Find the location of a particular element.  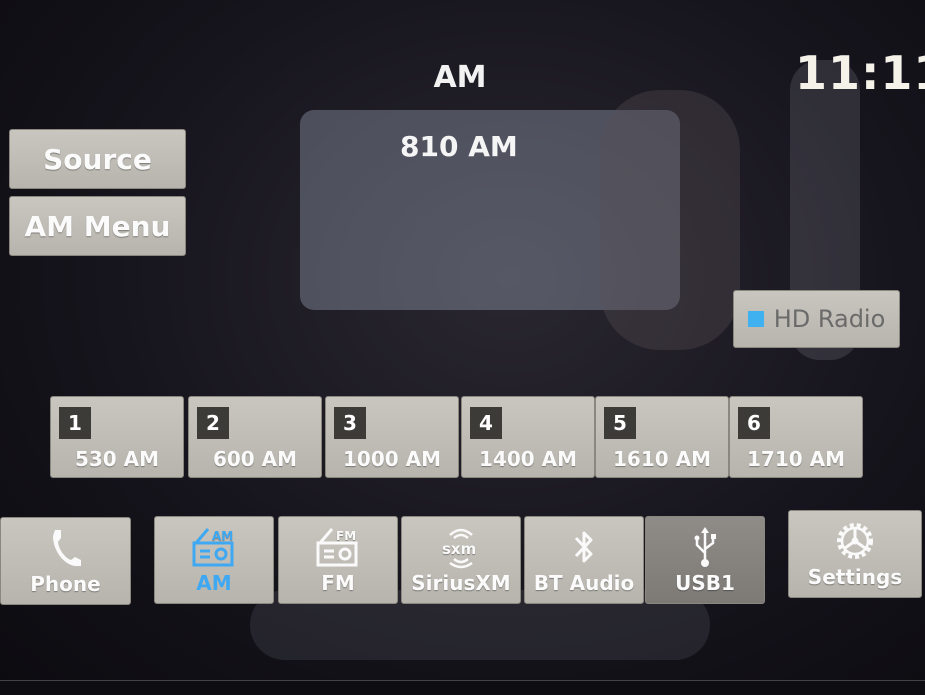

source-settings: Settings is located at coordinates (855, 554).